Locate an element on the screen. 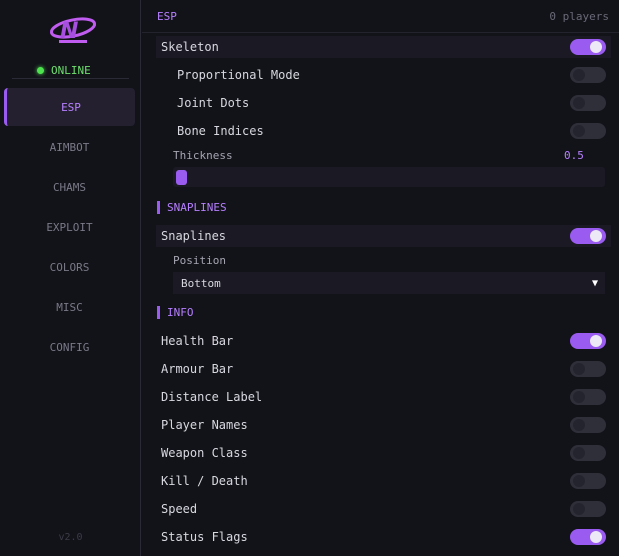  speed-row: Speed is located at coordinates (383, 509).